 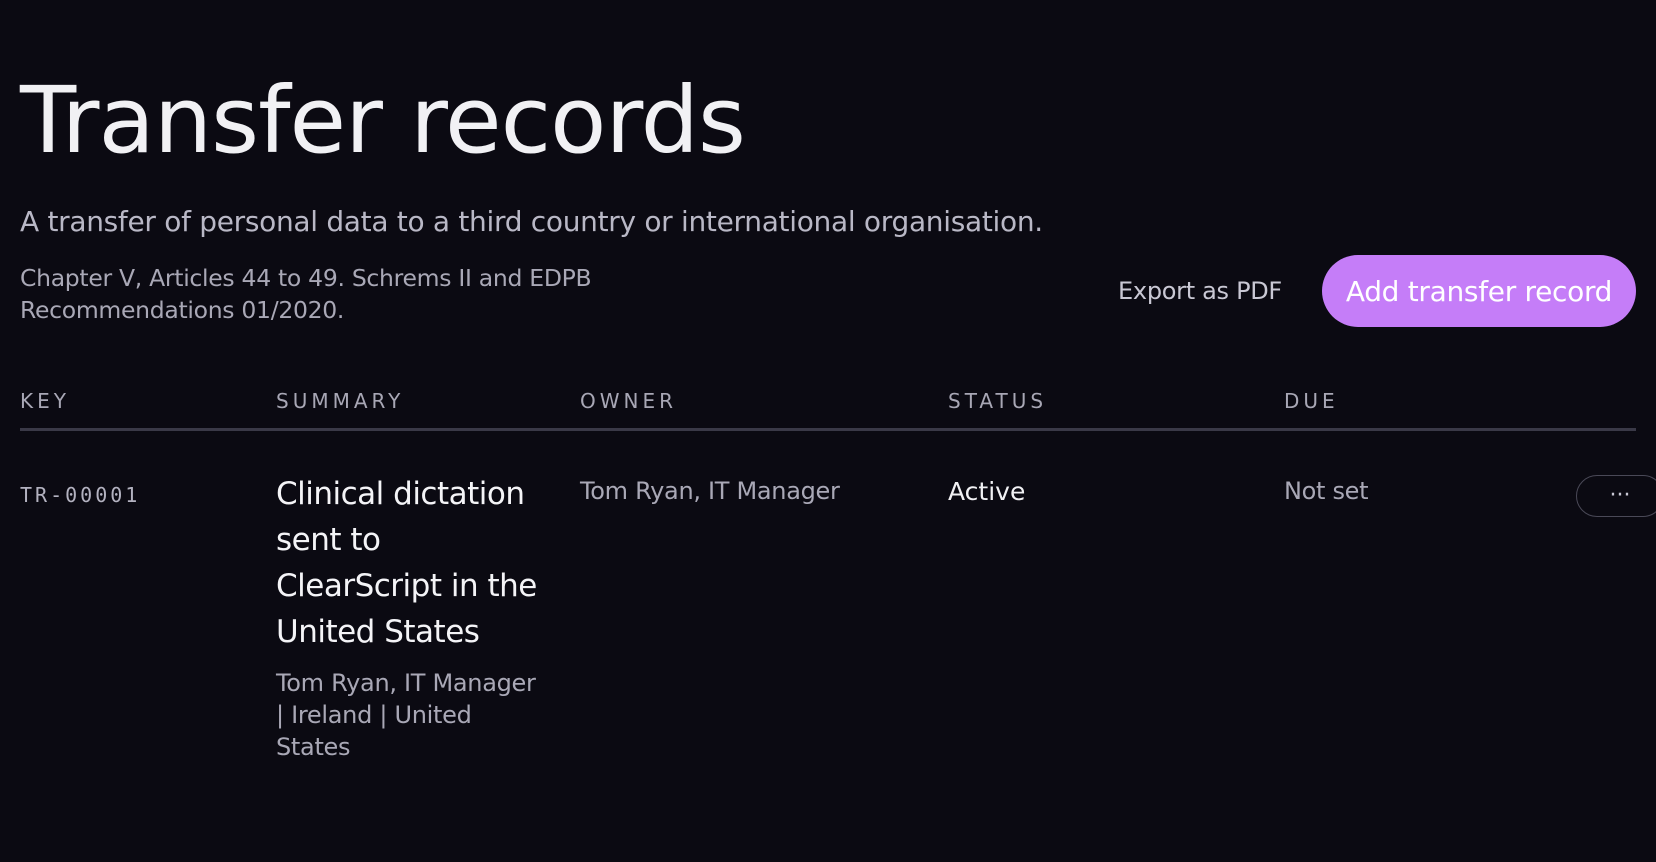 What do you see at coordinates (828, 408) in the screenshot?
I see `table-header: KEY SUMMARY OWNER STATUS DUE` at bounding box center [828, 408].